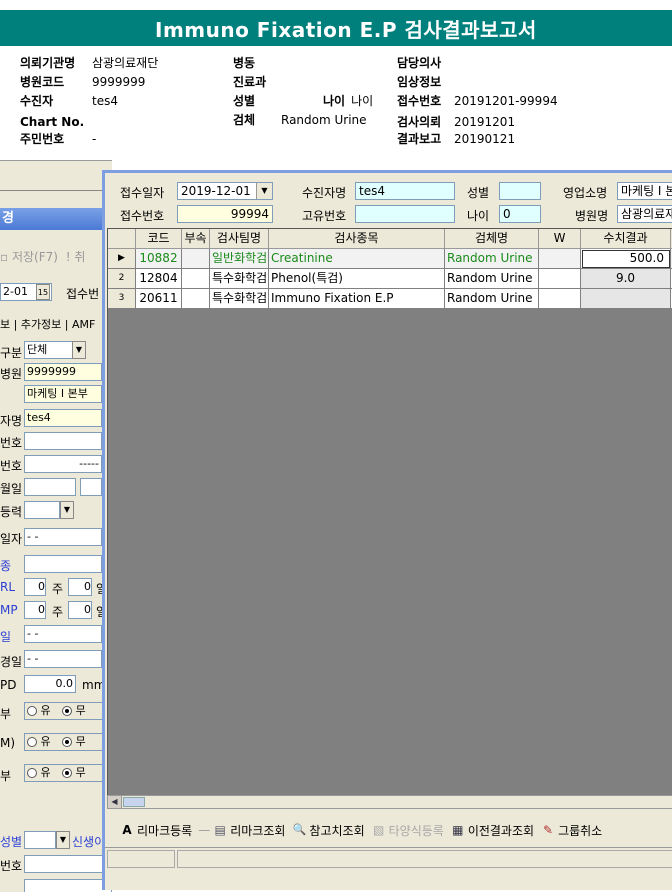  I want to click on grid-header-indicator, so click(122, 239).